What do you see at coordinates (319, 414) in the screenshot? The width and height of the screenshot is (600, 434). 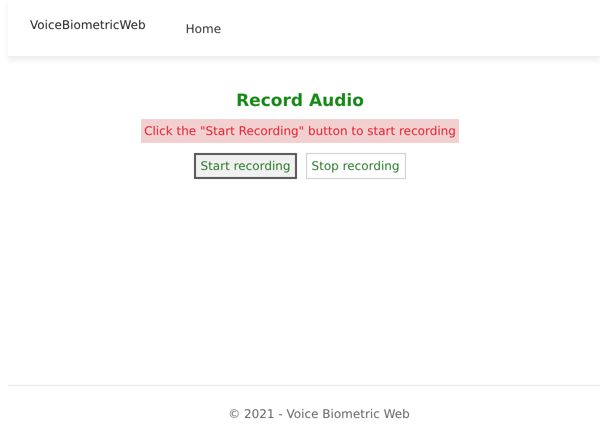 I see `footer-text: © 2021 - Voice Biometric Web` at bounding box center [319, 414].